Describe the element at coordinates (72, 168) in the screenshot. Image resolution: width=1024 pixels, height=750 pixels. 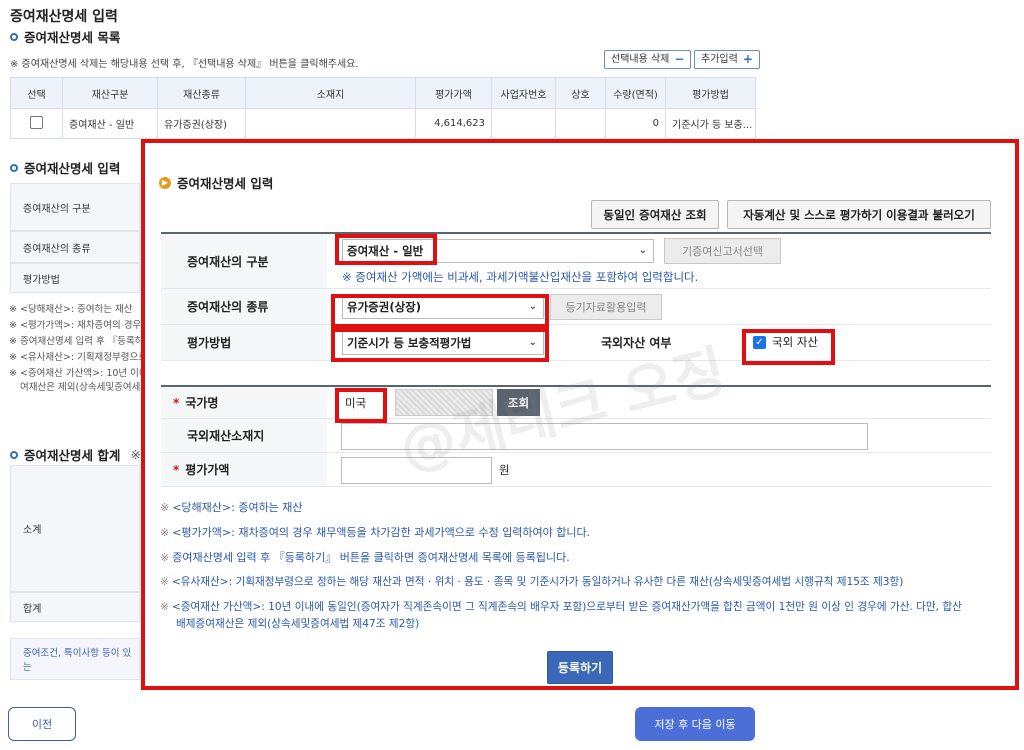
I see `input-section-title: 증여재산명세 입력` at that location.